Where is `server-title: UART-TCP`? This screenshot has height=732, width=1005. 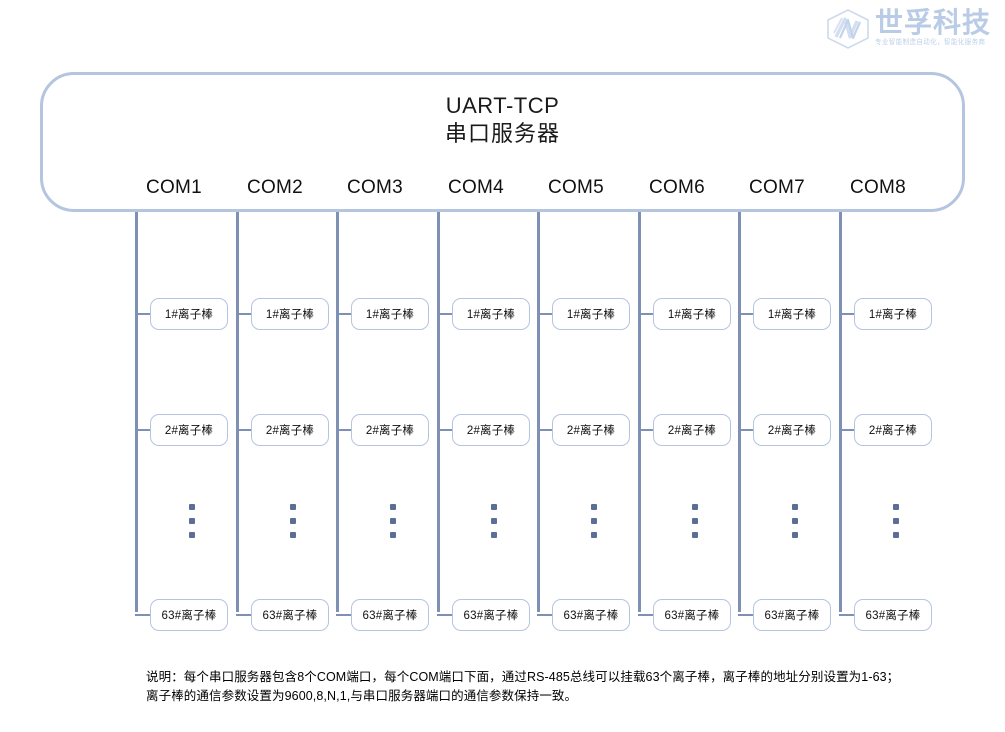 server-title: UART-TCP is located at coordinates (502, 105).